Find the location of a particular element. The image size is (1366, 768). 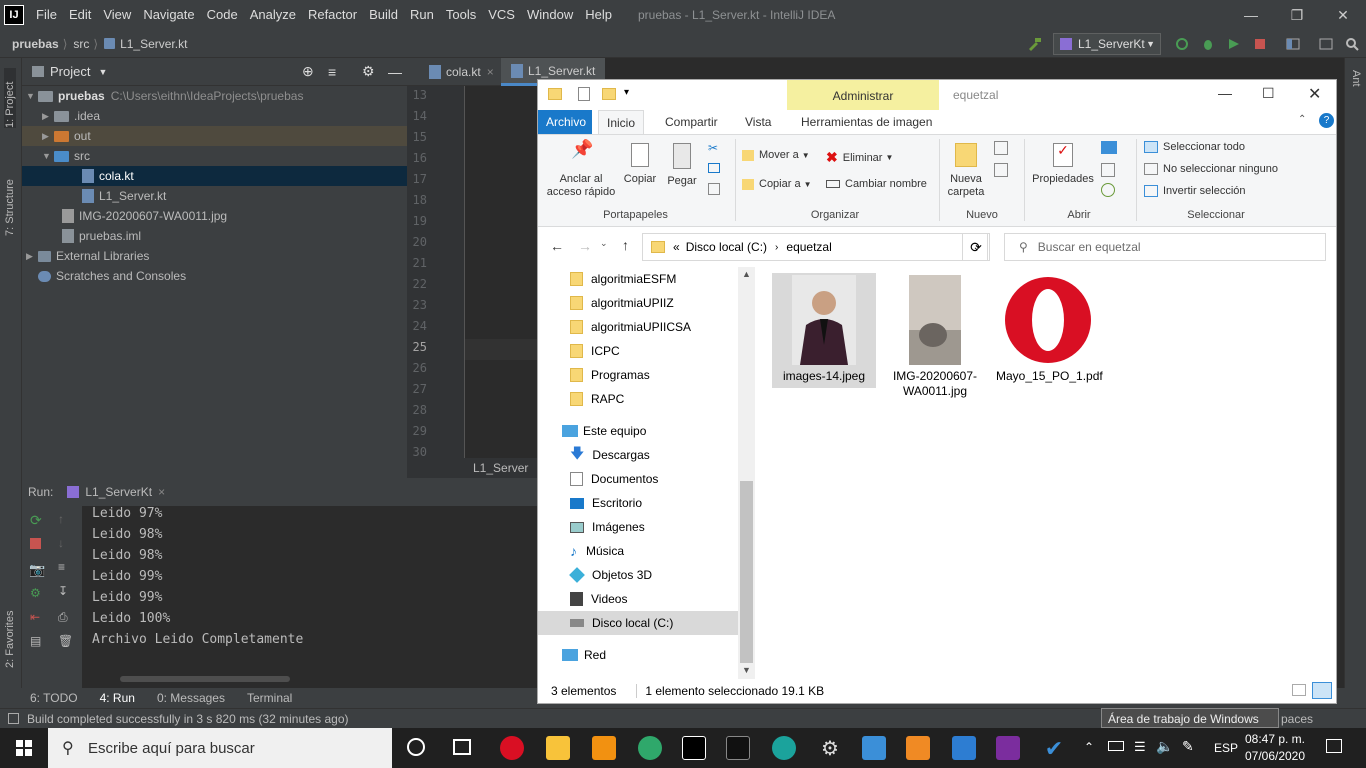

menu-navigate: Navigate is located at coordinates (168, 15).